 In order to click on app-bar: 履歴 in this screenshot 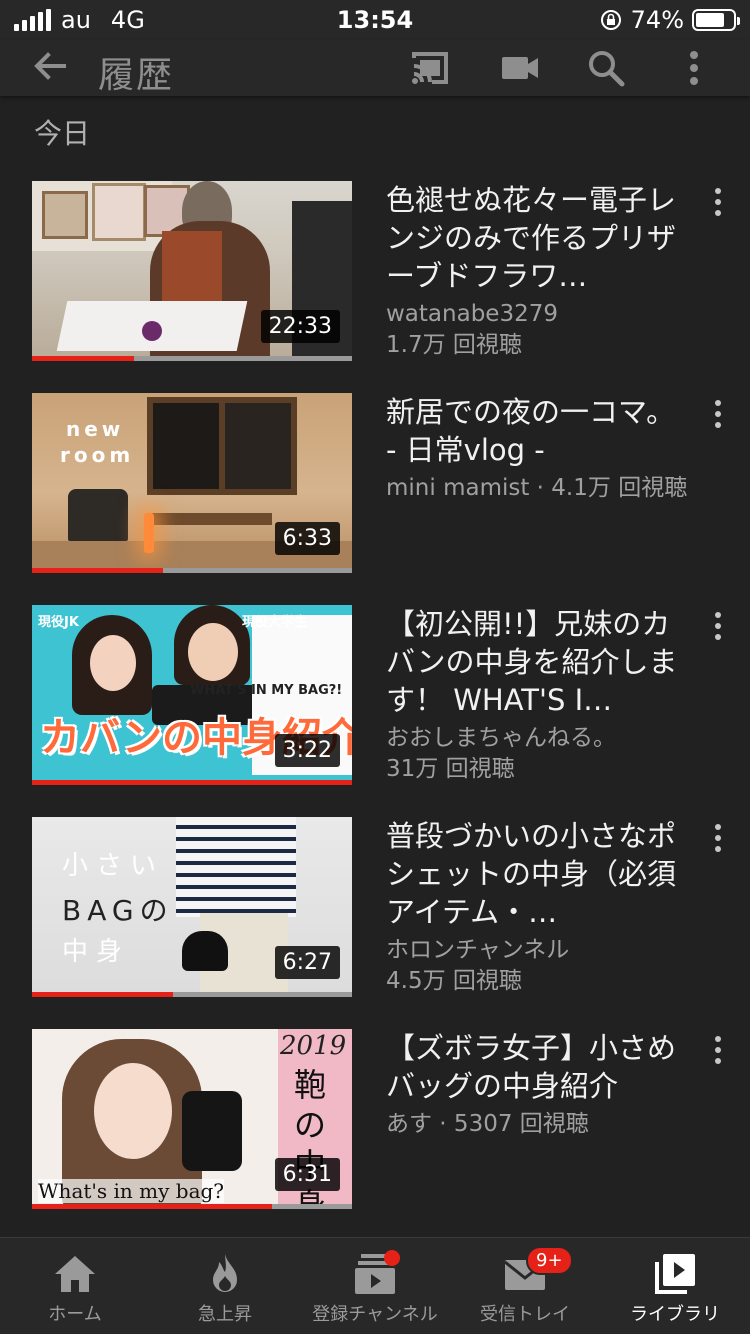, I will do `click(375, 68)`.